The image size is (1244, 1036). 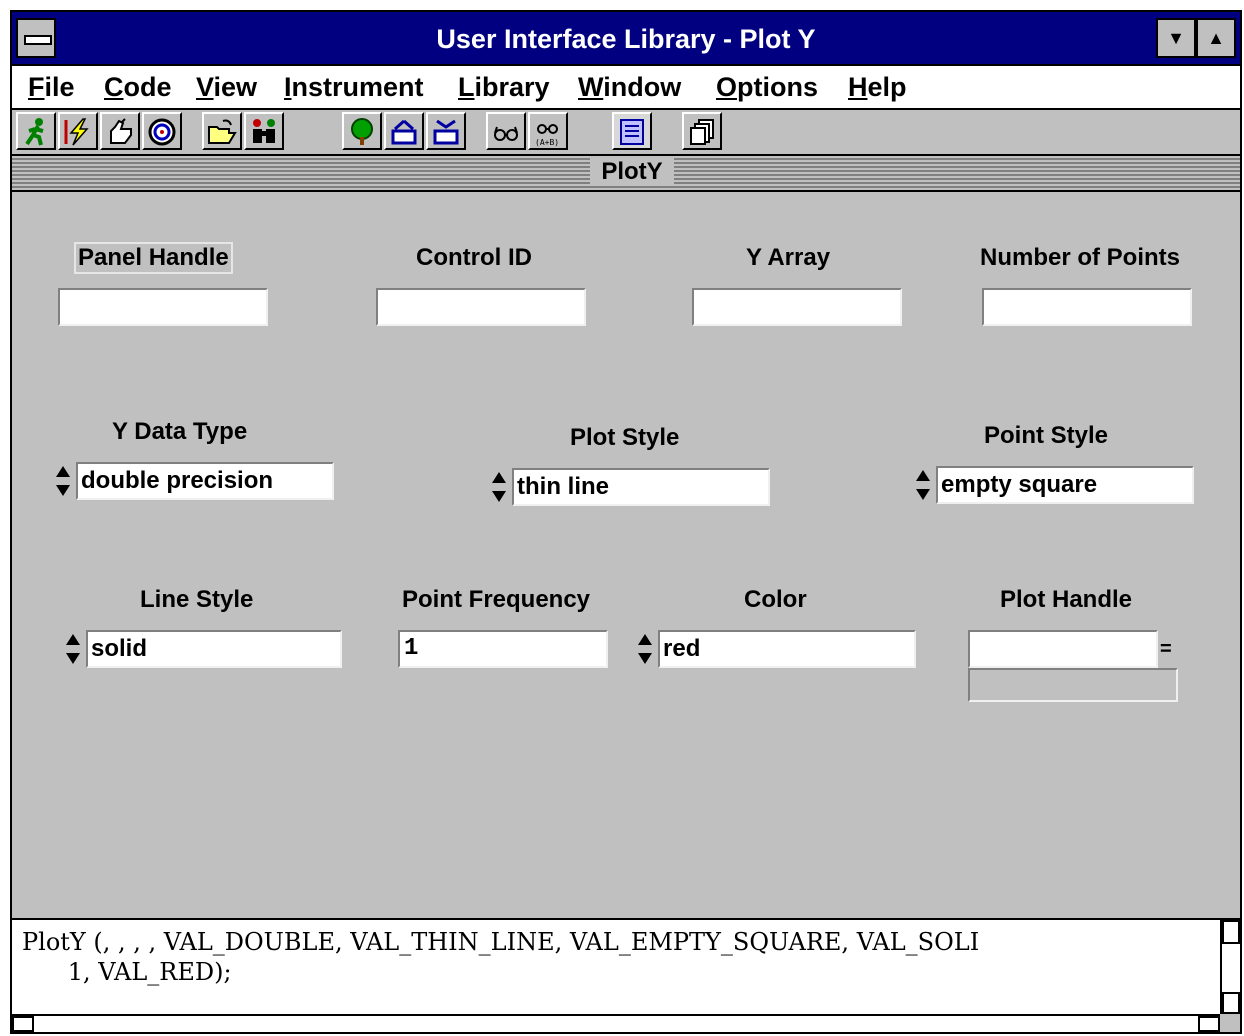 What do you see at coordinates (496, 599) in the screenshot?
I see `point-frequency-label: Point Frequency` at bounding box center [496, 599].